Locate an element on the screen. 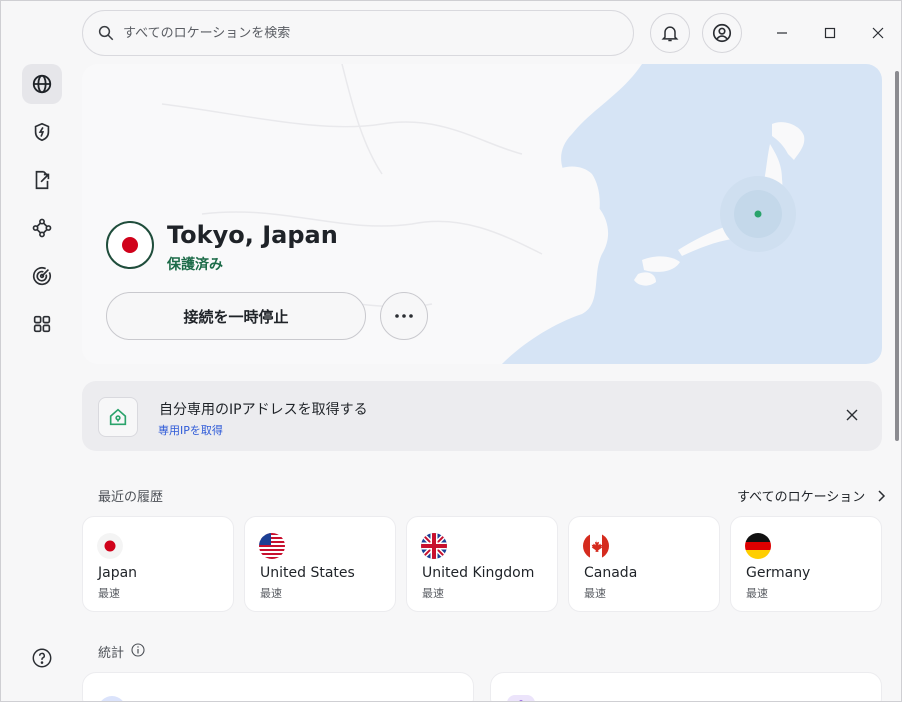  stats-right-icon is located at coordinates (521, 698).